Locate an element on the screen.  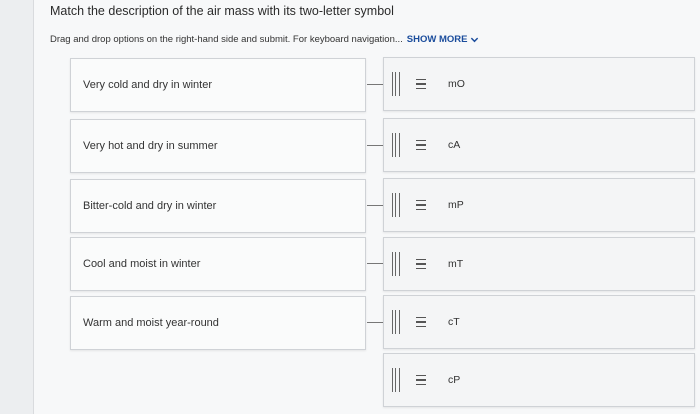
draggable-option: cT is located at coordinates (539, 322).